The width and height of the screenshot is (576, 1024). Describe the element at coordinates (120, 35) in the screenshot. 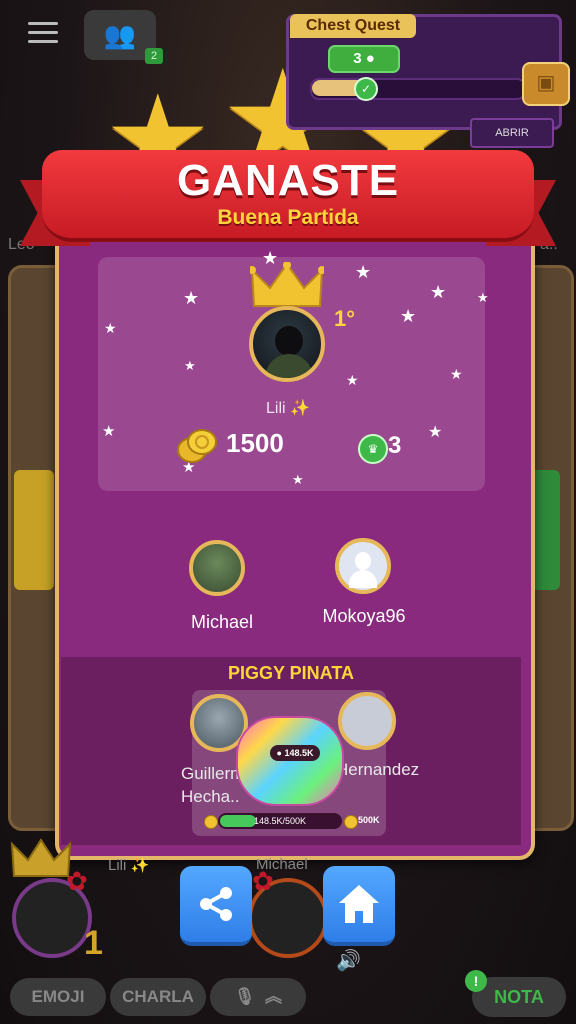

I see `friends-icon: 👥` at that location.